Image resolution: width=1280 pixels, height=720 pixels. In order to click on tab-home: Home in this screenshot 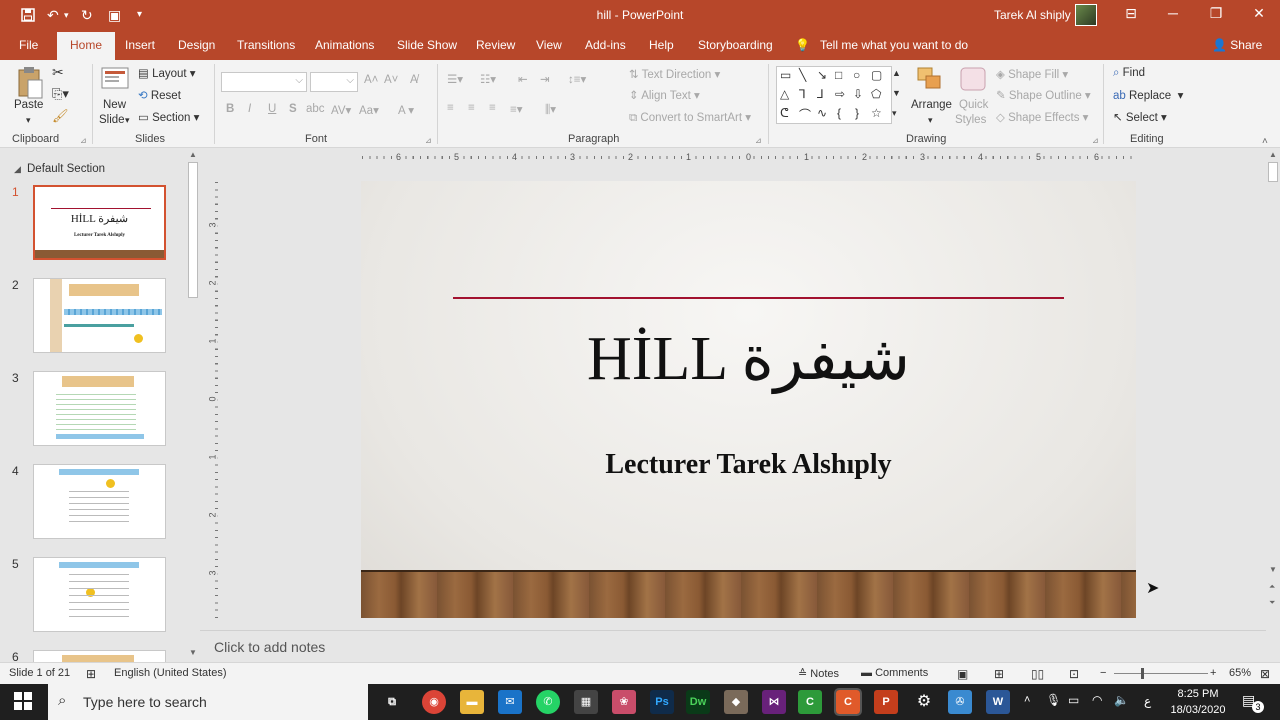, I will do `click(86, 46)`.